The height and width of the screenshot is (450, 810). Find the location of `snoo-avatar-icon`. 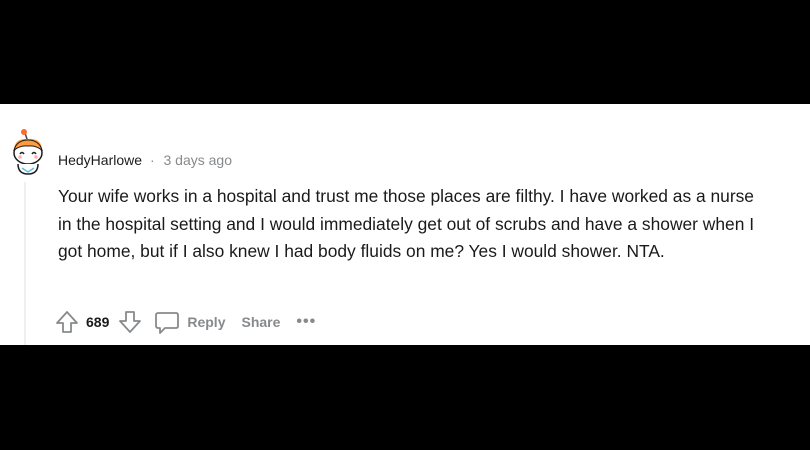

snoo-avatar-icon is located at coordinates (28, 152).